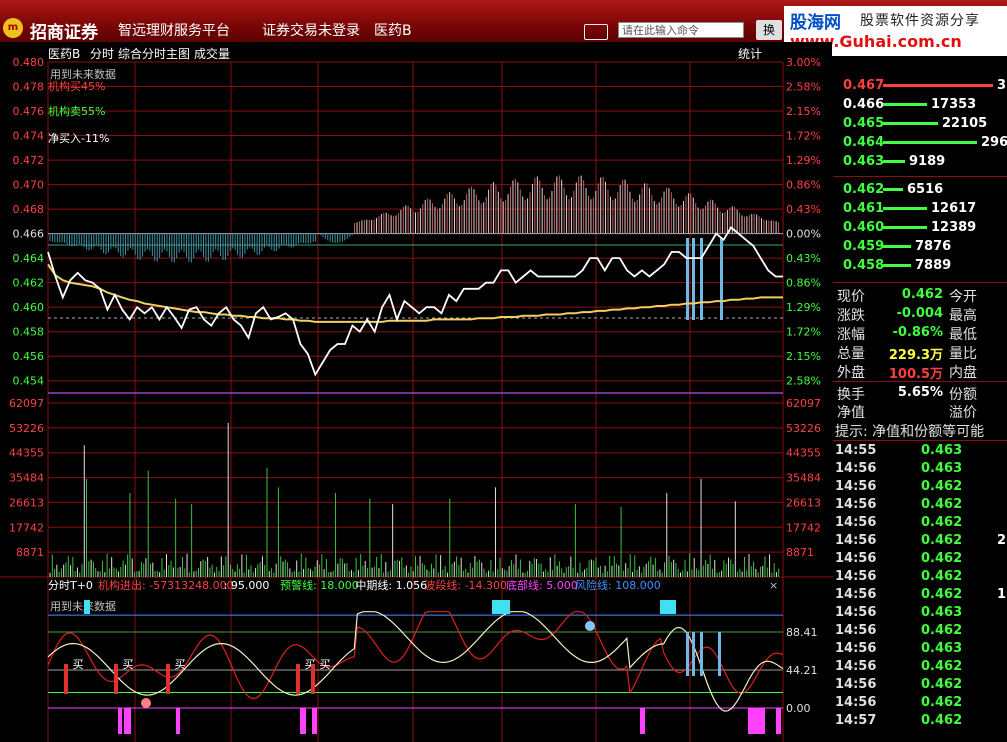  What do you see at coordinates (954, 104) in the screenshot?
I see `ask-volume: 17353` at bounding box center [954, 104].